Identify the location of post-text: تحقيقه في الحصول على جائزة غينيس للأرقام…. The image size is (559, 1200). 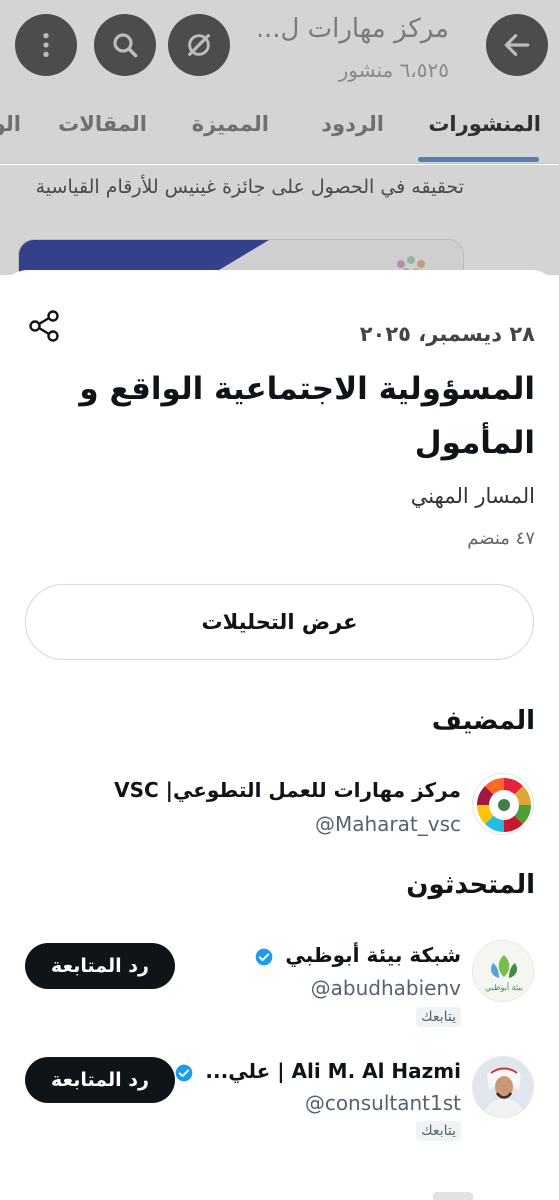
(249, 187).